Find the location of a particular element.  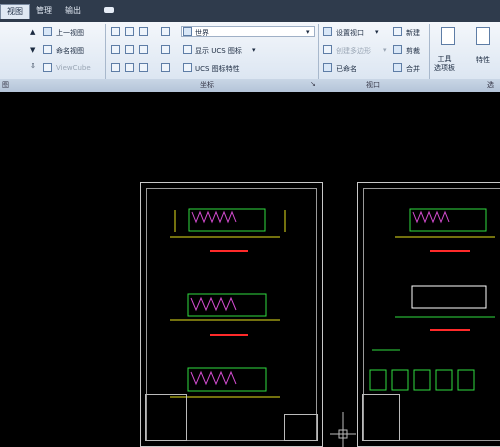

ucs-properties-button: UCS 图标特性 is located at coordinates (217, 69).